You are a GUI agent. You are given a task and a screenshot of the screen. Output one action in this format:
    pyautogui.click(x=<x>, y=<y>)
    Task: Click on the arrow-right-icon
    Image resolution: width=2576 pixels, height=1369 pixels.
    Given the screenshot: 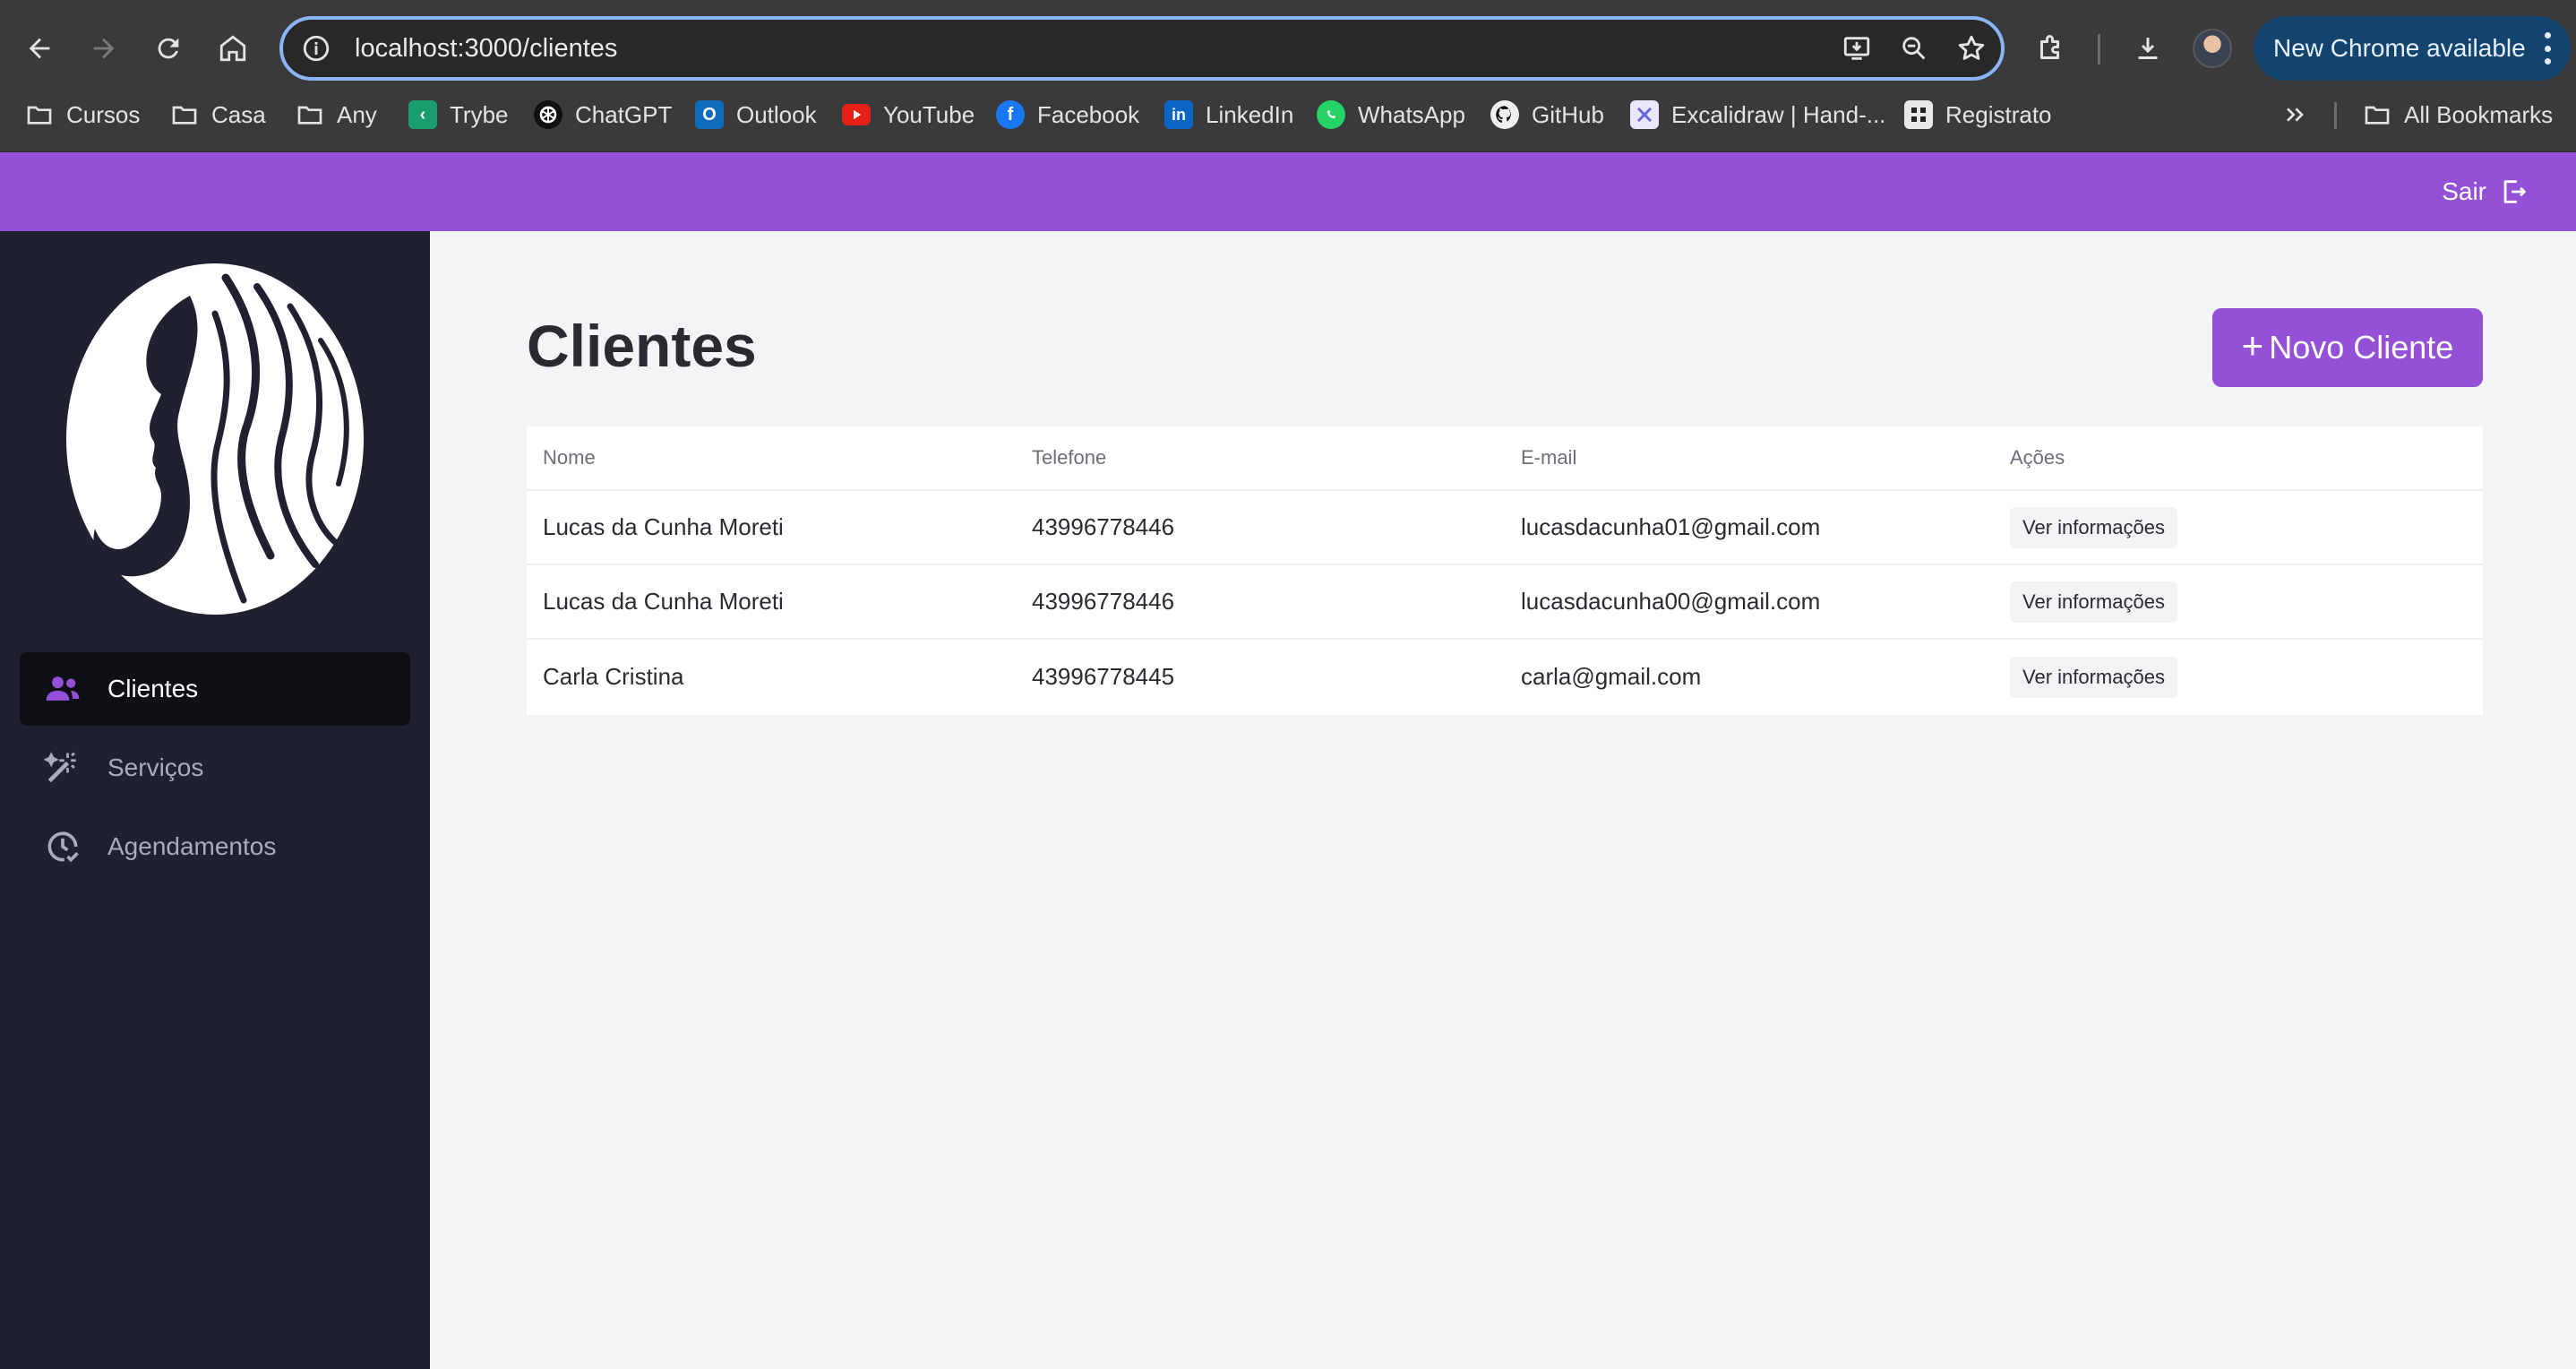 What is the action you would take?
    pyautogui.click(x=104, y=48)
    